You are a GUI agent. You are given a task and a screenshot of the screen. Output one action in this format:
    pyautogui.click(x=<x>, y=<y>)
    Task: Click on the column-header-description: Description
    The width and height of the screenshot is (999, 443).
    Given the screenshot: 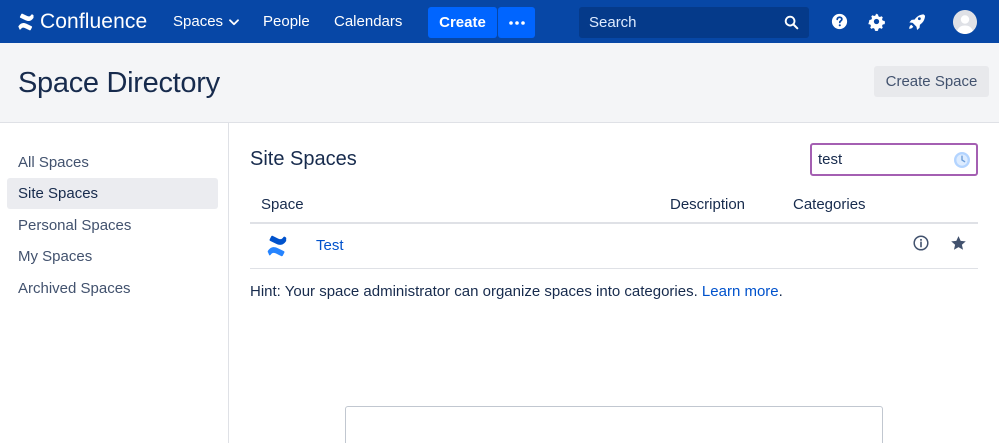 What is the action you would take?
    pyautogui.click(x=707, y=204)
    